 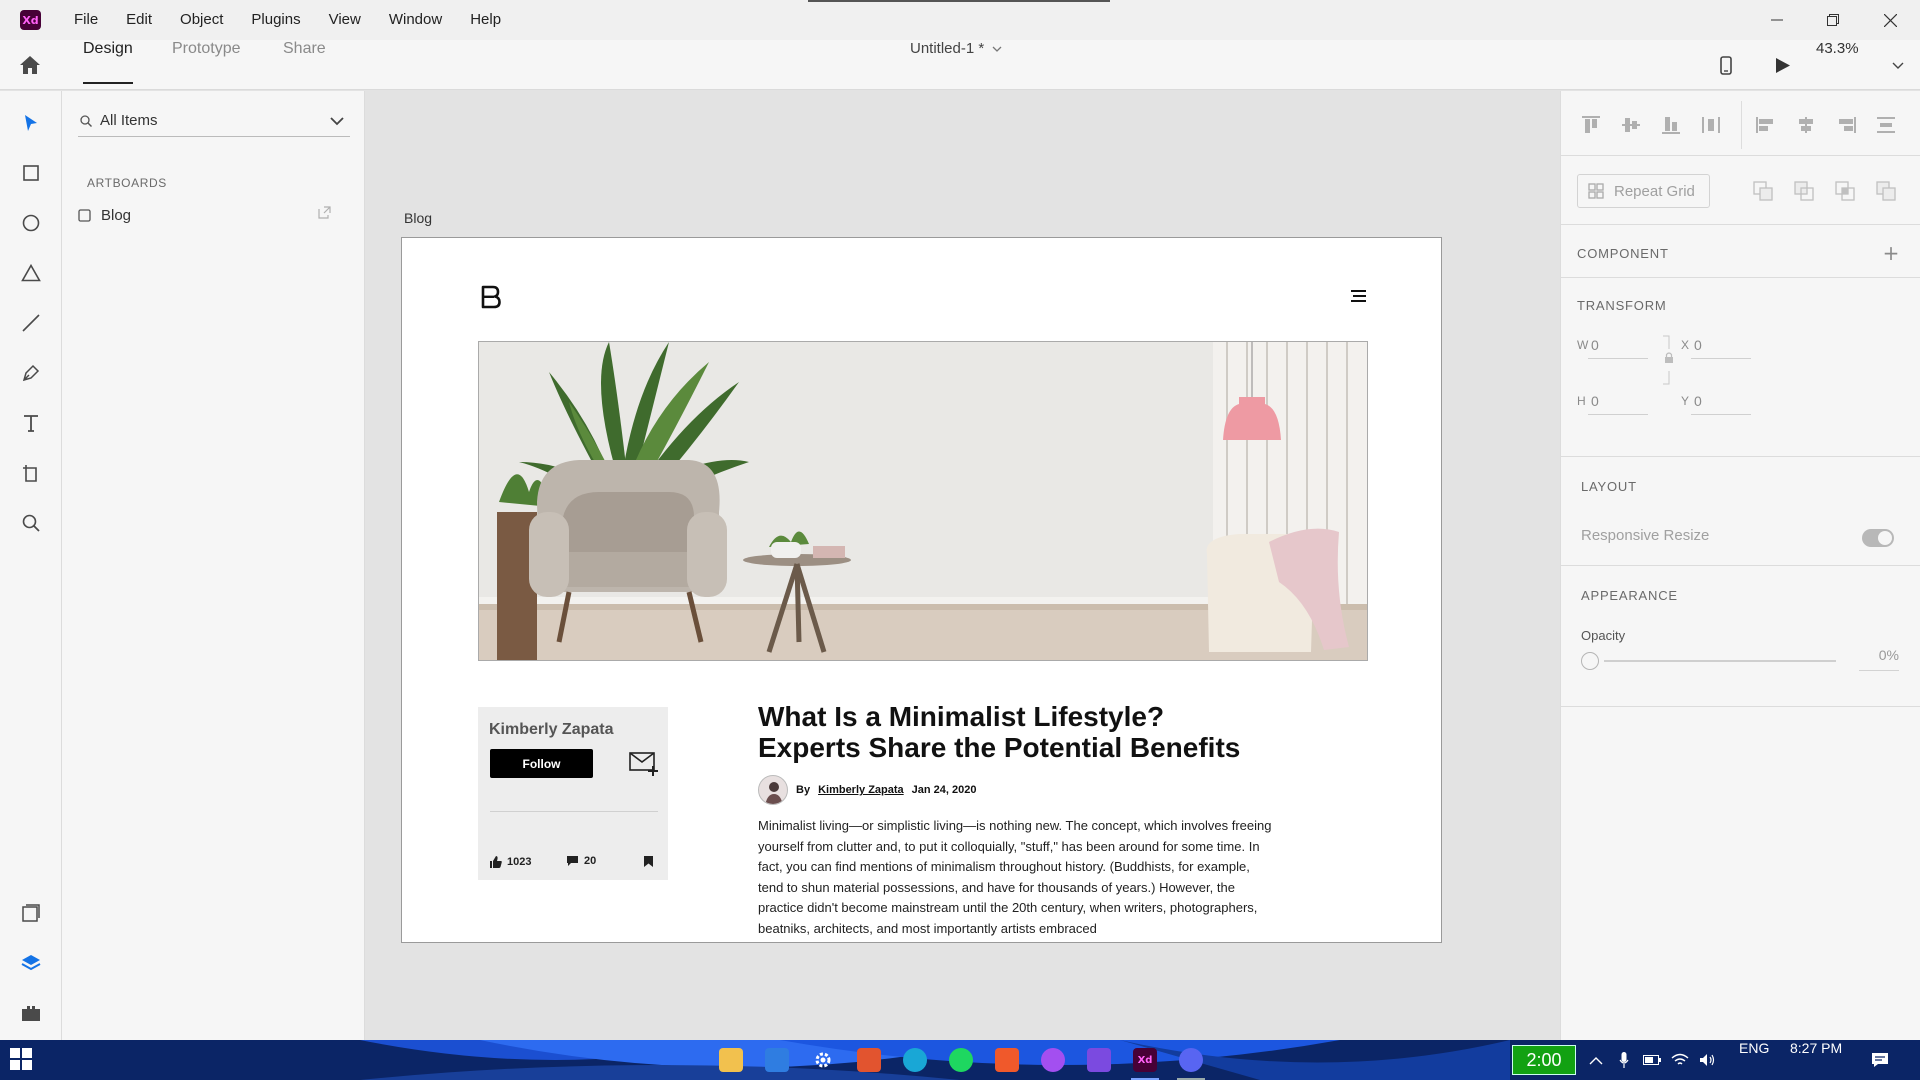 I want to click on wifi-tray, so click(x=1680, y=1060).